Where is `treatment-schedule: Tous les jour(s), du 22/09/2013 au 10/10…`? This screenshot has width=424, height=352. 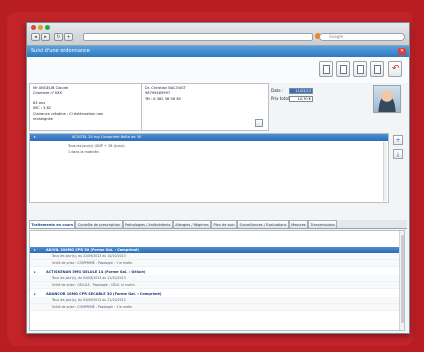
treatment-schedule: Tous les jour(s), du 22/09/2013 au 10/10… is located at coordinates (217, 256).